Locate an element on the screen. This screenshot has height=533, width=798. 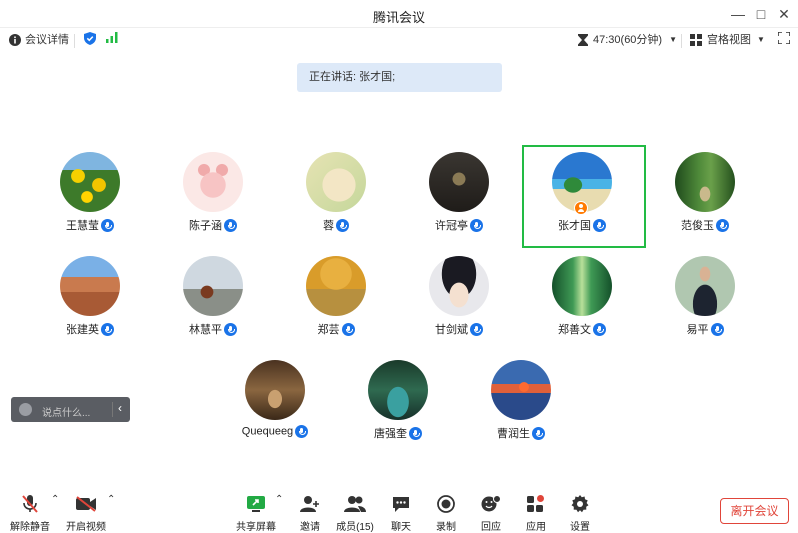
grid-icon is located at coordinates (696, 40).